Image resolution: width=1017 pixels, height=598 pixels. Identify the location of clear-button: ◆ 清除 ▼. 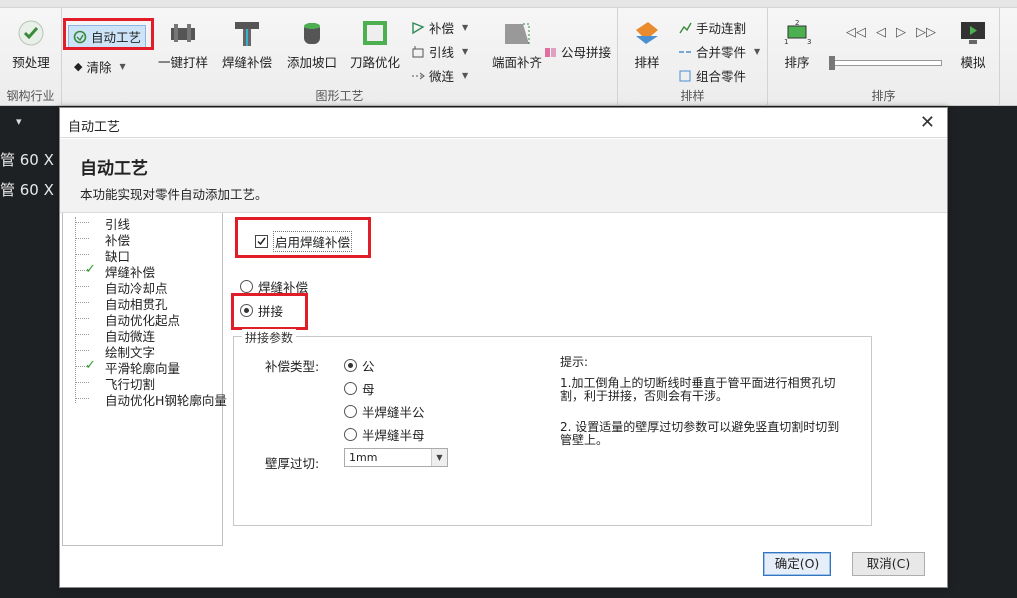
(100, 66).